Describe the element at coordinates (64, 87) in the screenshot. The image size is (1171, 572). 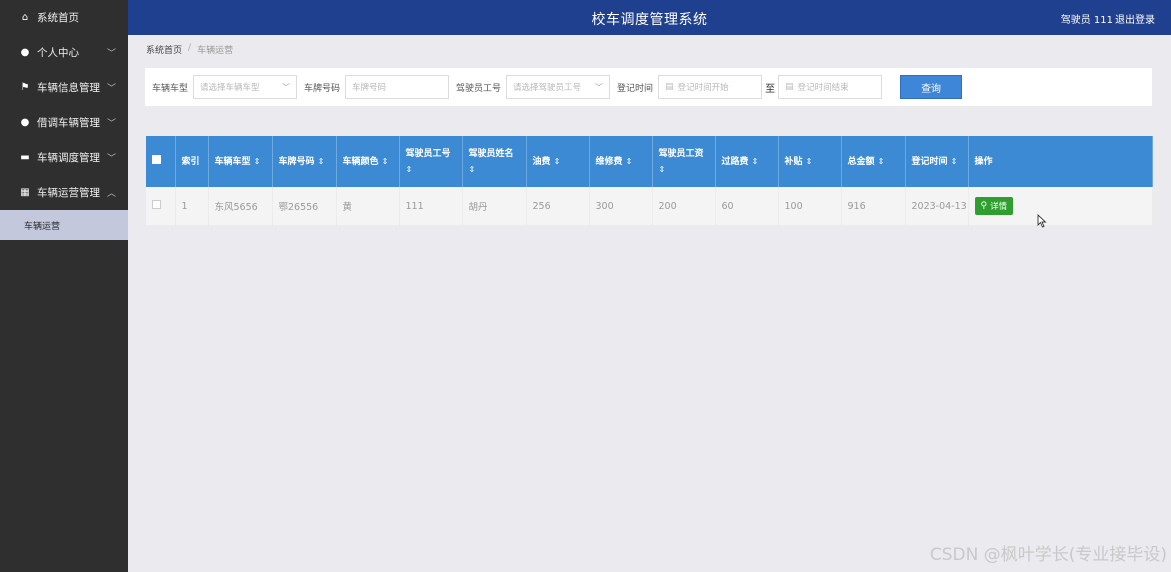
I see `sidebar-item-vehicle-info: ⚑ 车辆信息管理 ﹀` at that location.